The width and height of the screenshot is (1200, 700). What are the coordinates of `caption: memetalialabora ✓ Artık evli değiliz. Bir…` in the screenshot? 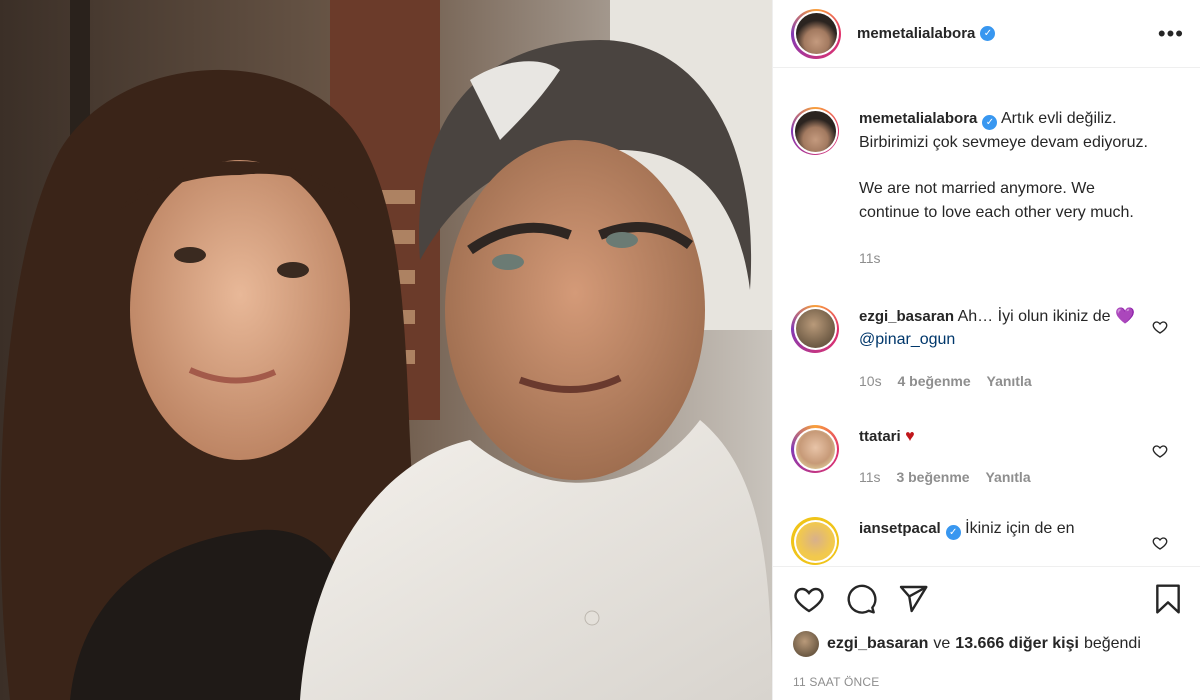 It's located at (986, 170).